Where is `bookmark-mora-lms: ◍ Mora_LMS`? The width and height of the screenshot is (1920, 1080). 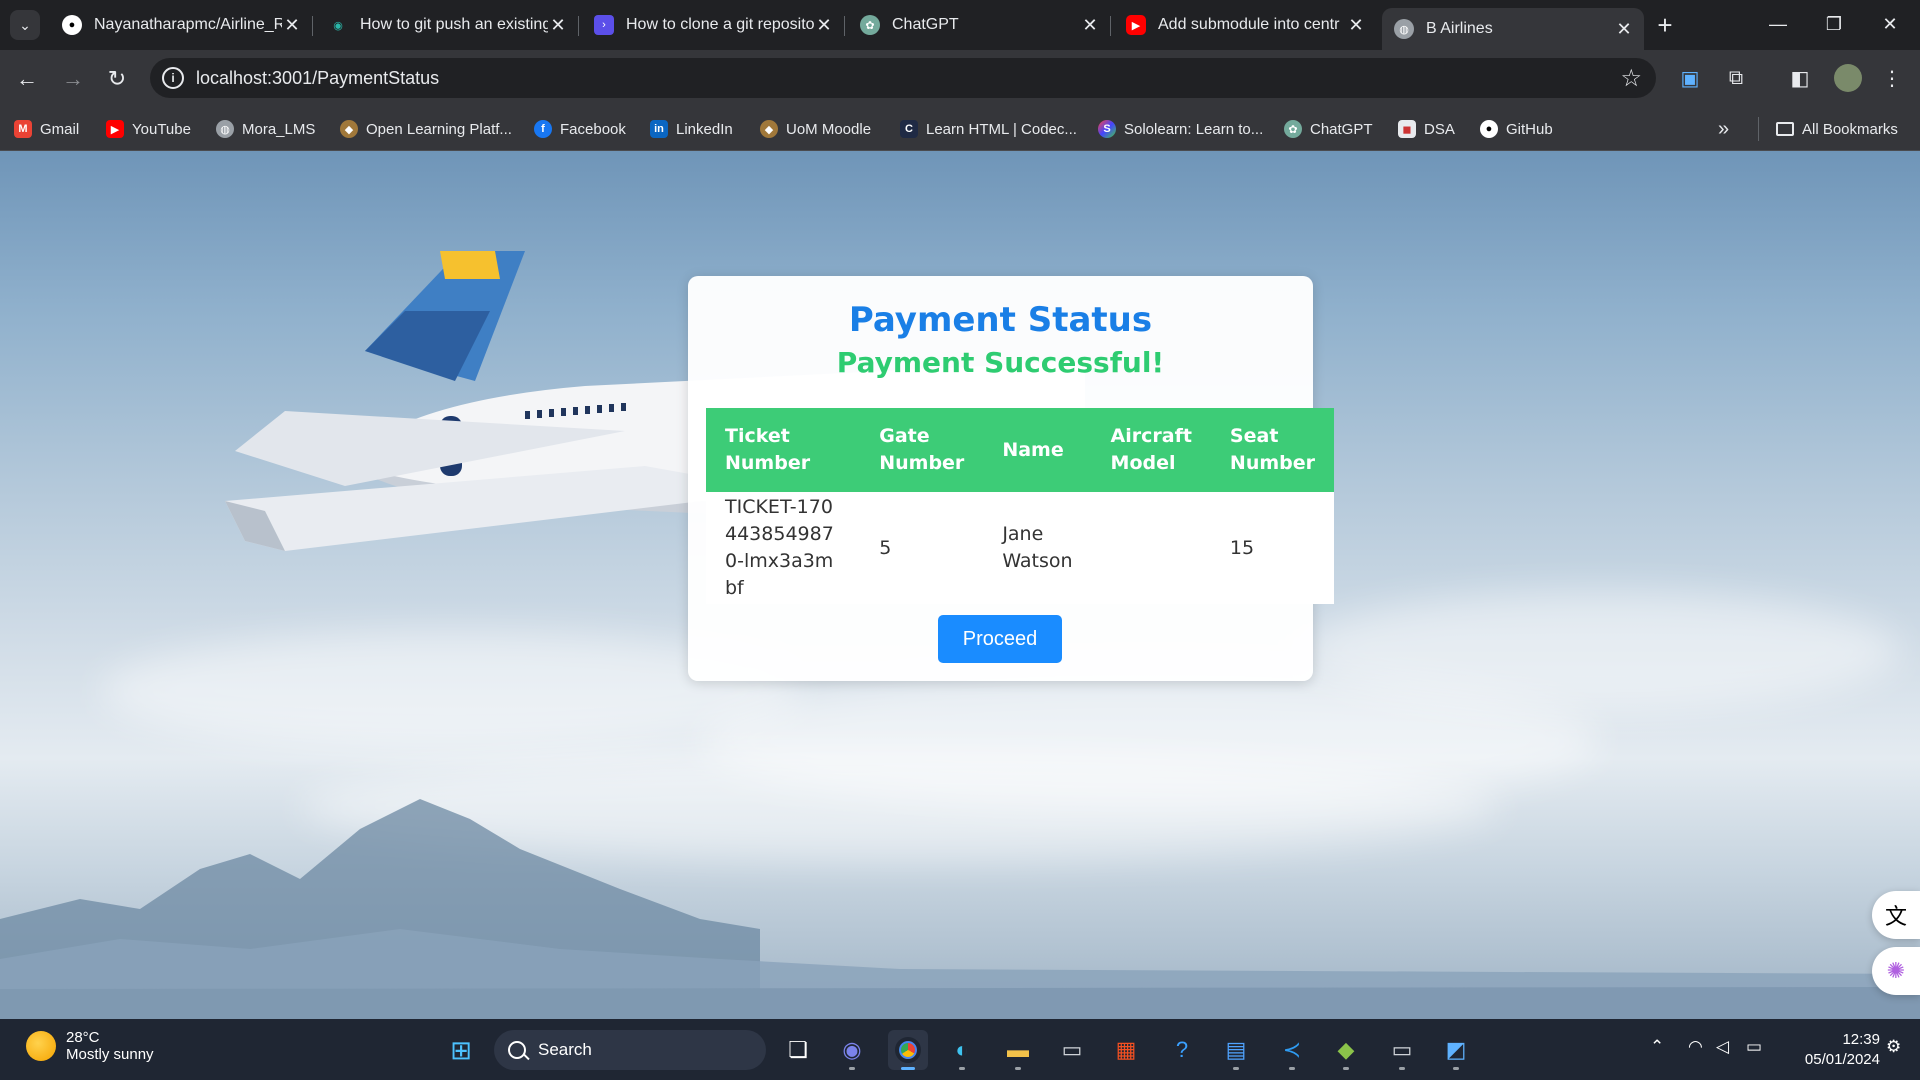 bookmark-mora-lms: ◍ Mora_LMS is located at coordinates (265, 129).